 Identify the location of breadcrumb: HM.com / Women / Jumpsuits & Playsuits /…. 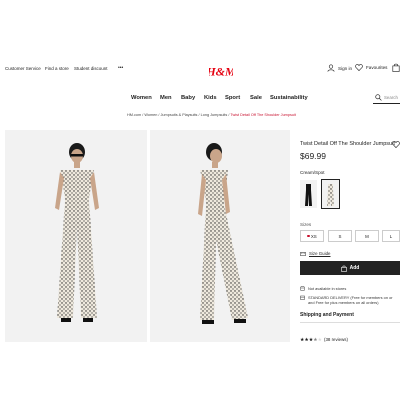
(211, 115).